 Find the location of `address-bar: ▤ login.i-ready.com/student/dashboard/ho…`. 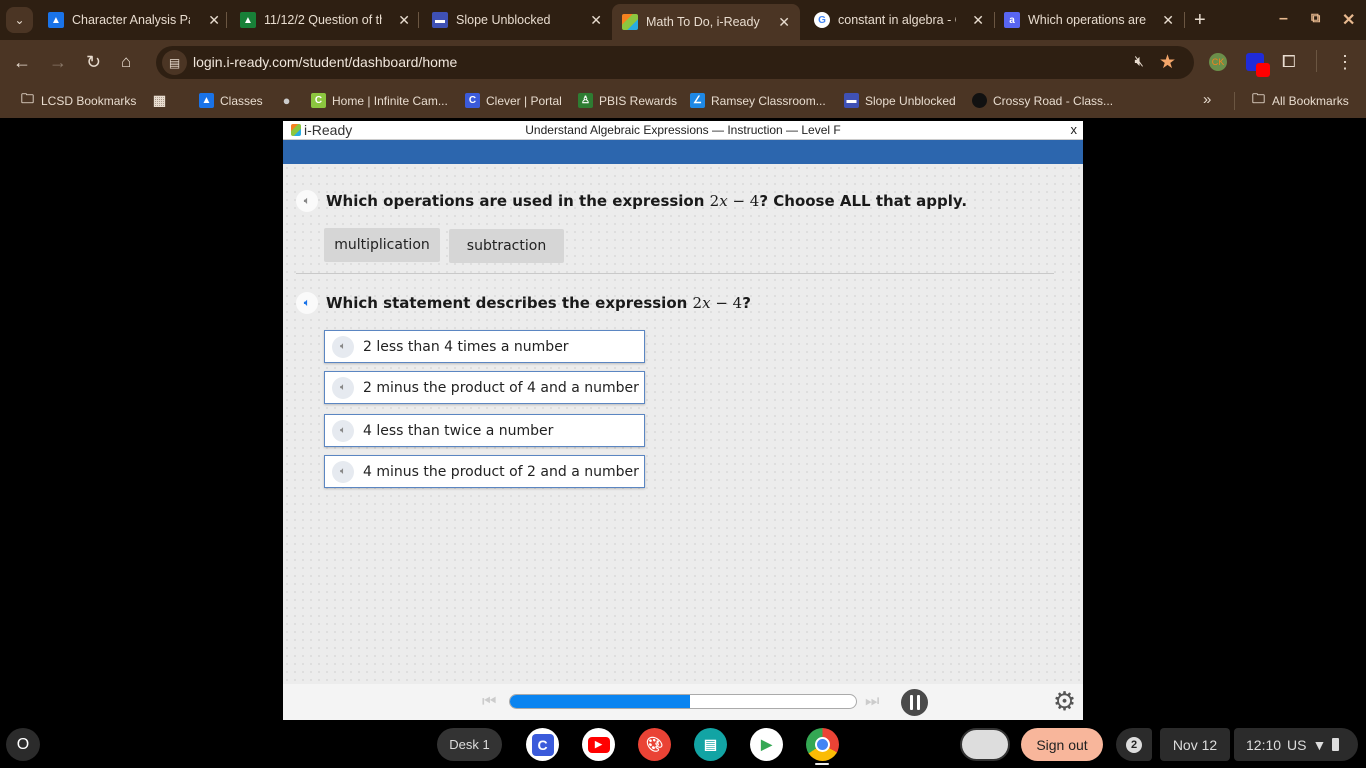

address-bar: ▤ login.i-ready.com/student/dashboard/ho… is located at coordinates (675, 62).